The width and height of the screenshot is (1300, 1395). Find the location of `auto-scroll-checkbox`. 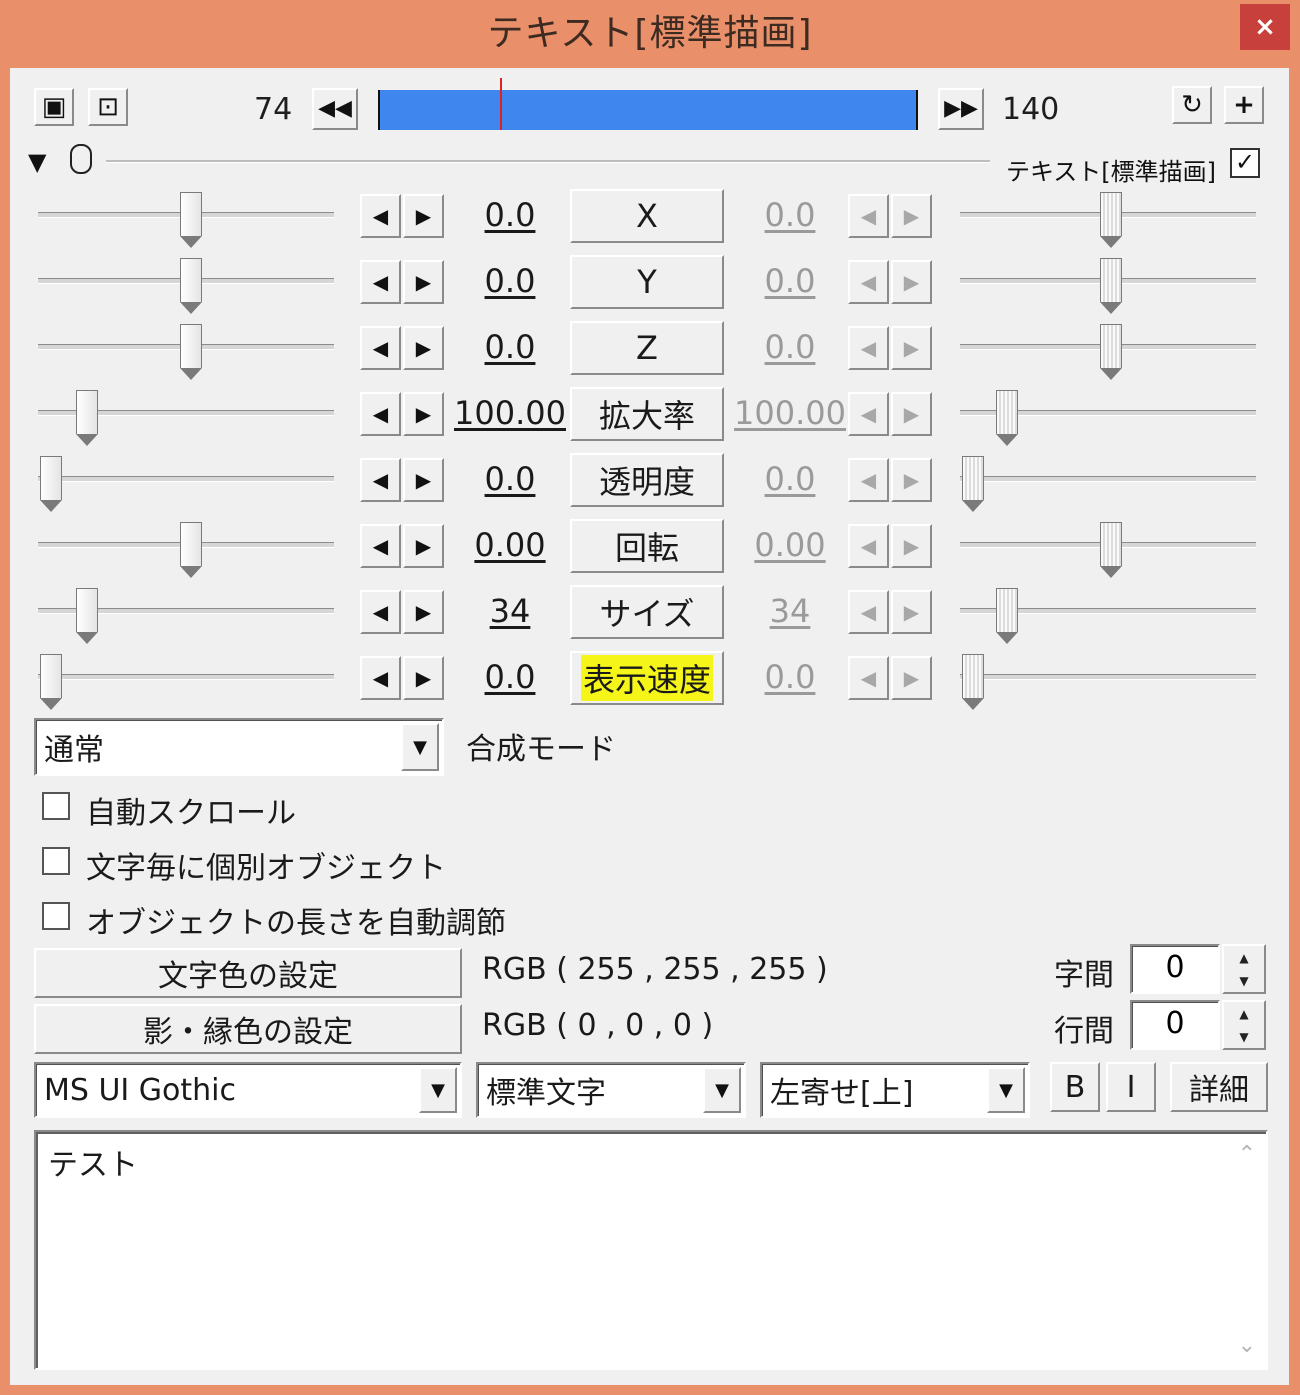

auto-scroll-checkbox is located at coordinates (56, 806).